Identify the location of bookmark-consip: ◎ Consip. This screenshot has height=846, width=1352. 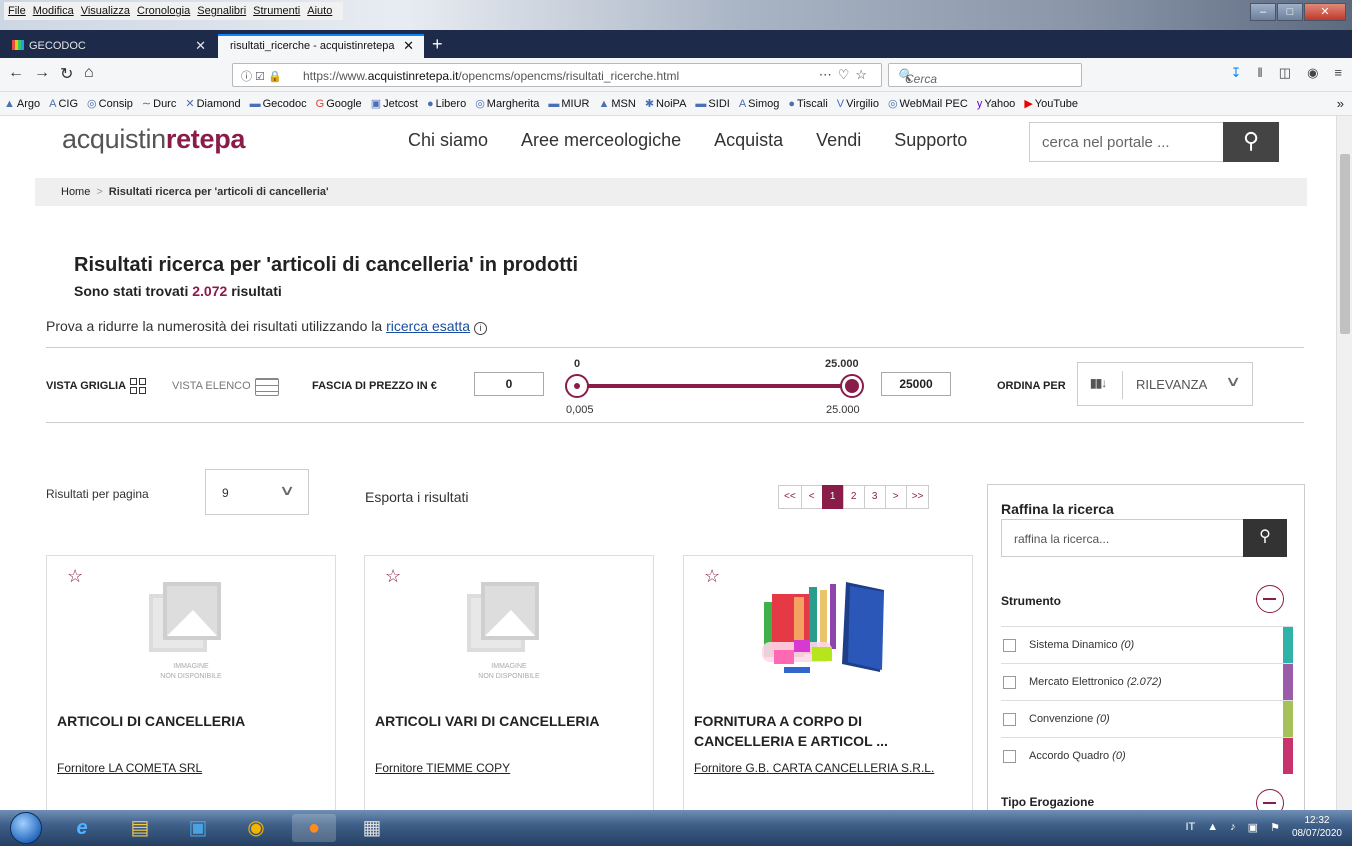
(110, 103).